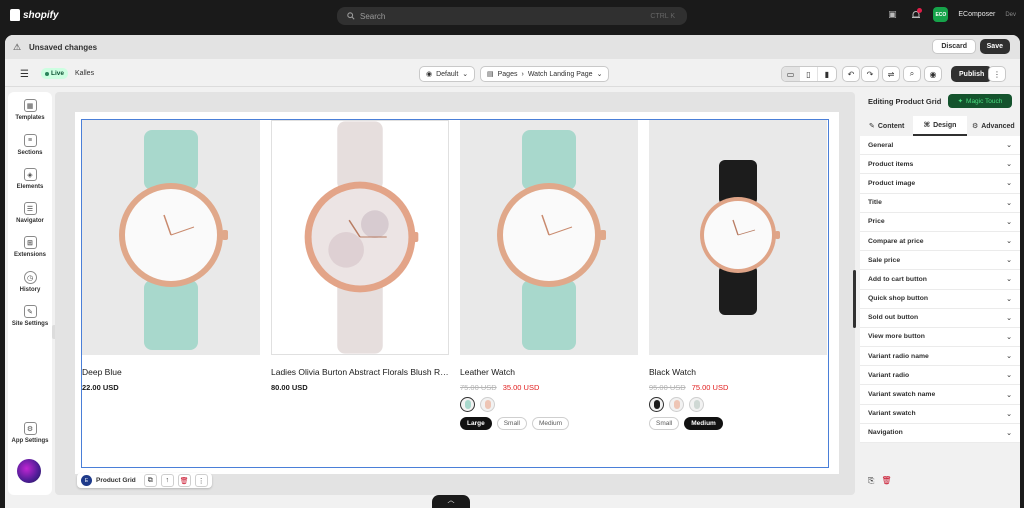 Image resolution: width=1024 pixels, height=508 pixels. I want to click on shopify-logo: shopify, so click(34, 15).